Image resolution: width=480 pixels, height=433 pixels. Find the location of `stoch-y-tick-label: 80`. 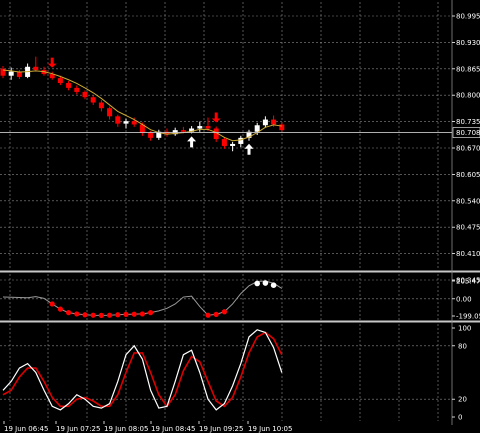

stoch-y-tick-label: 80 is located at coordinates (462, 346).